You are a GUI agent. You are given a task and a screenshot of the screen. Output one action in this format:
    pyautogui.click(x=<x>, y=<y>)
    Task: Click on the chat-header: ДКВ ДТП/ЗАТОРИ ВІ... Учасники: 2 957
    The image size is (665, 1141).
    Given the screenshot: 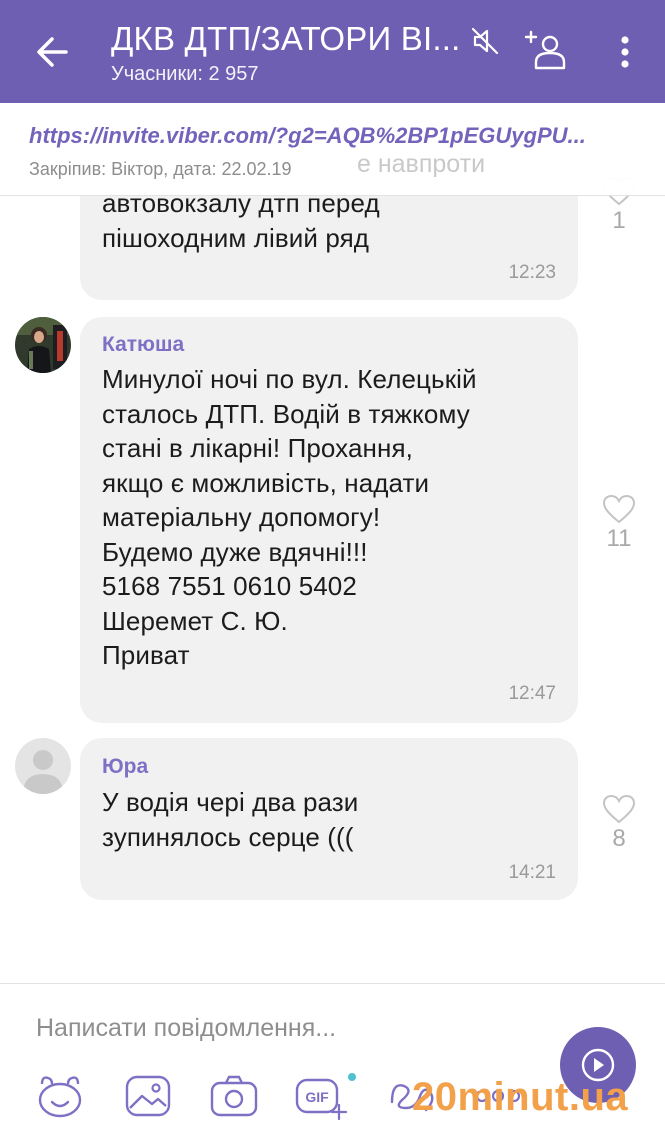 What is the action you would take?
    pyautogui.click(x=332, y=51)
    